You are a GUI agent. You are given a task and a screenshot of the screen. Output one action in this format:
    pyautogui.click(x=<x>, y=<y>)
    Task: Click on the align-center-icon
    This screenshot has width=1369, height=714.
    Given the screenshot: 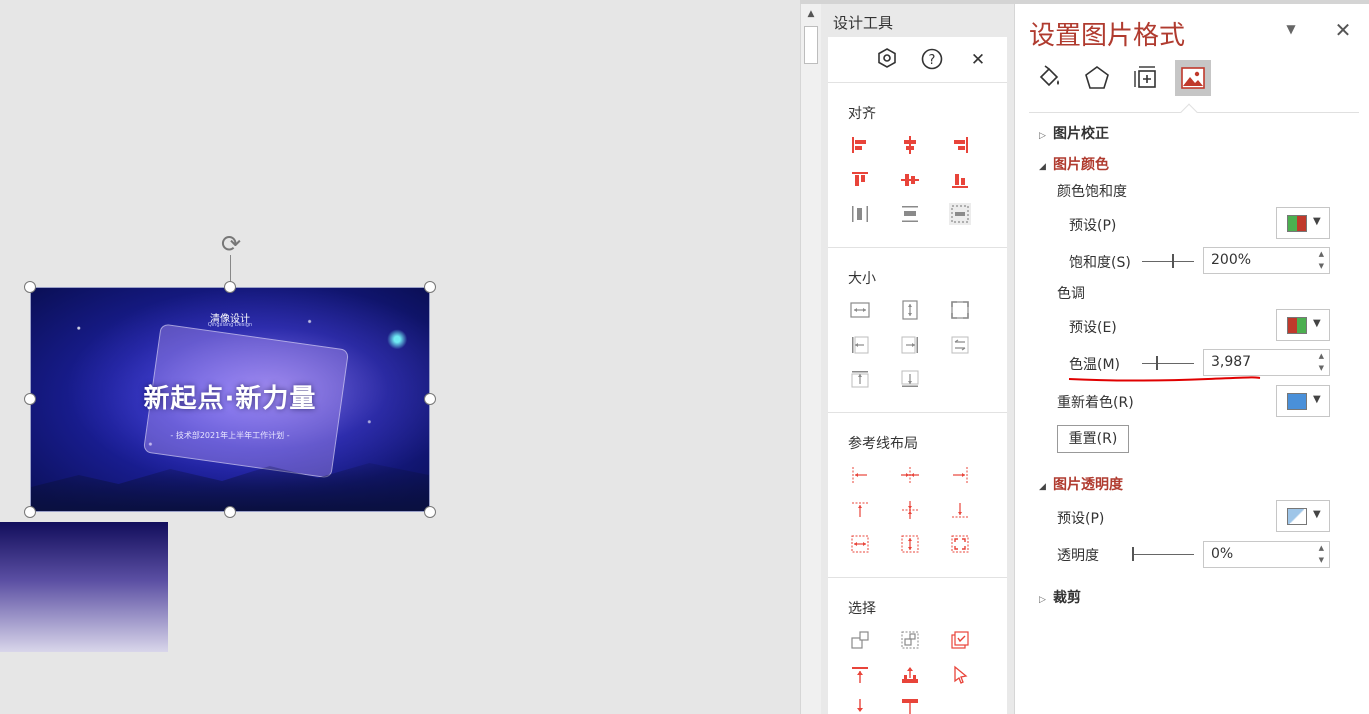 What is the action you would take?
    pyautogui.click(x=910, y=145)
    